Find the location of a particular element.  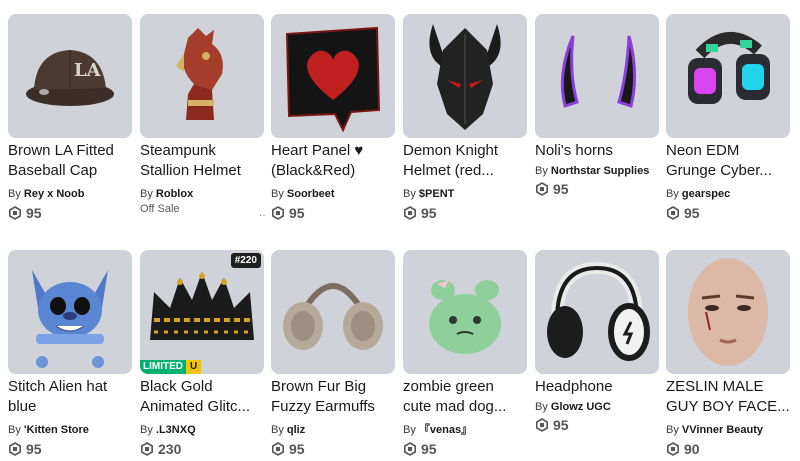

creator-name: Glowz UGC is located at coordinates (581, 407).